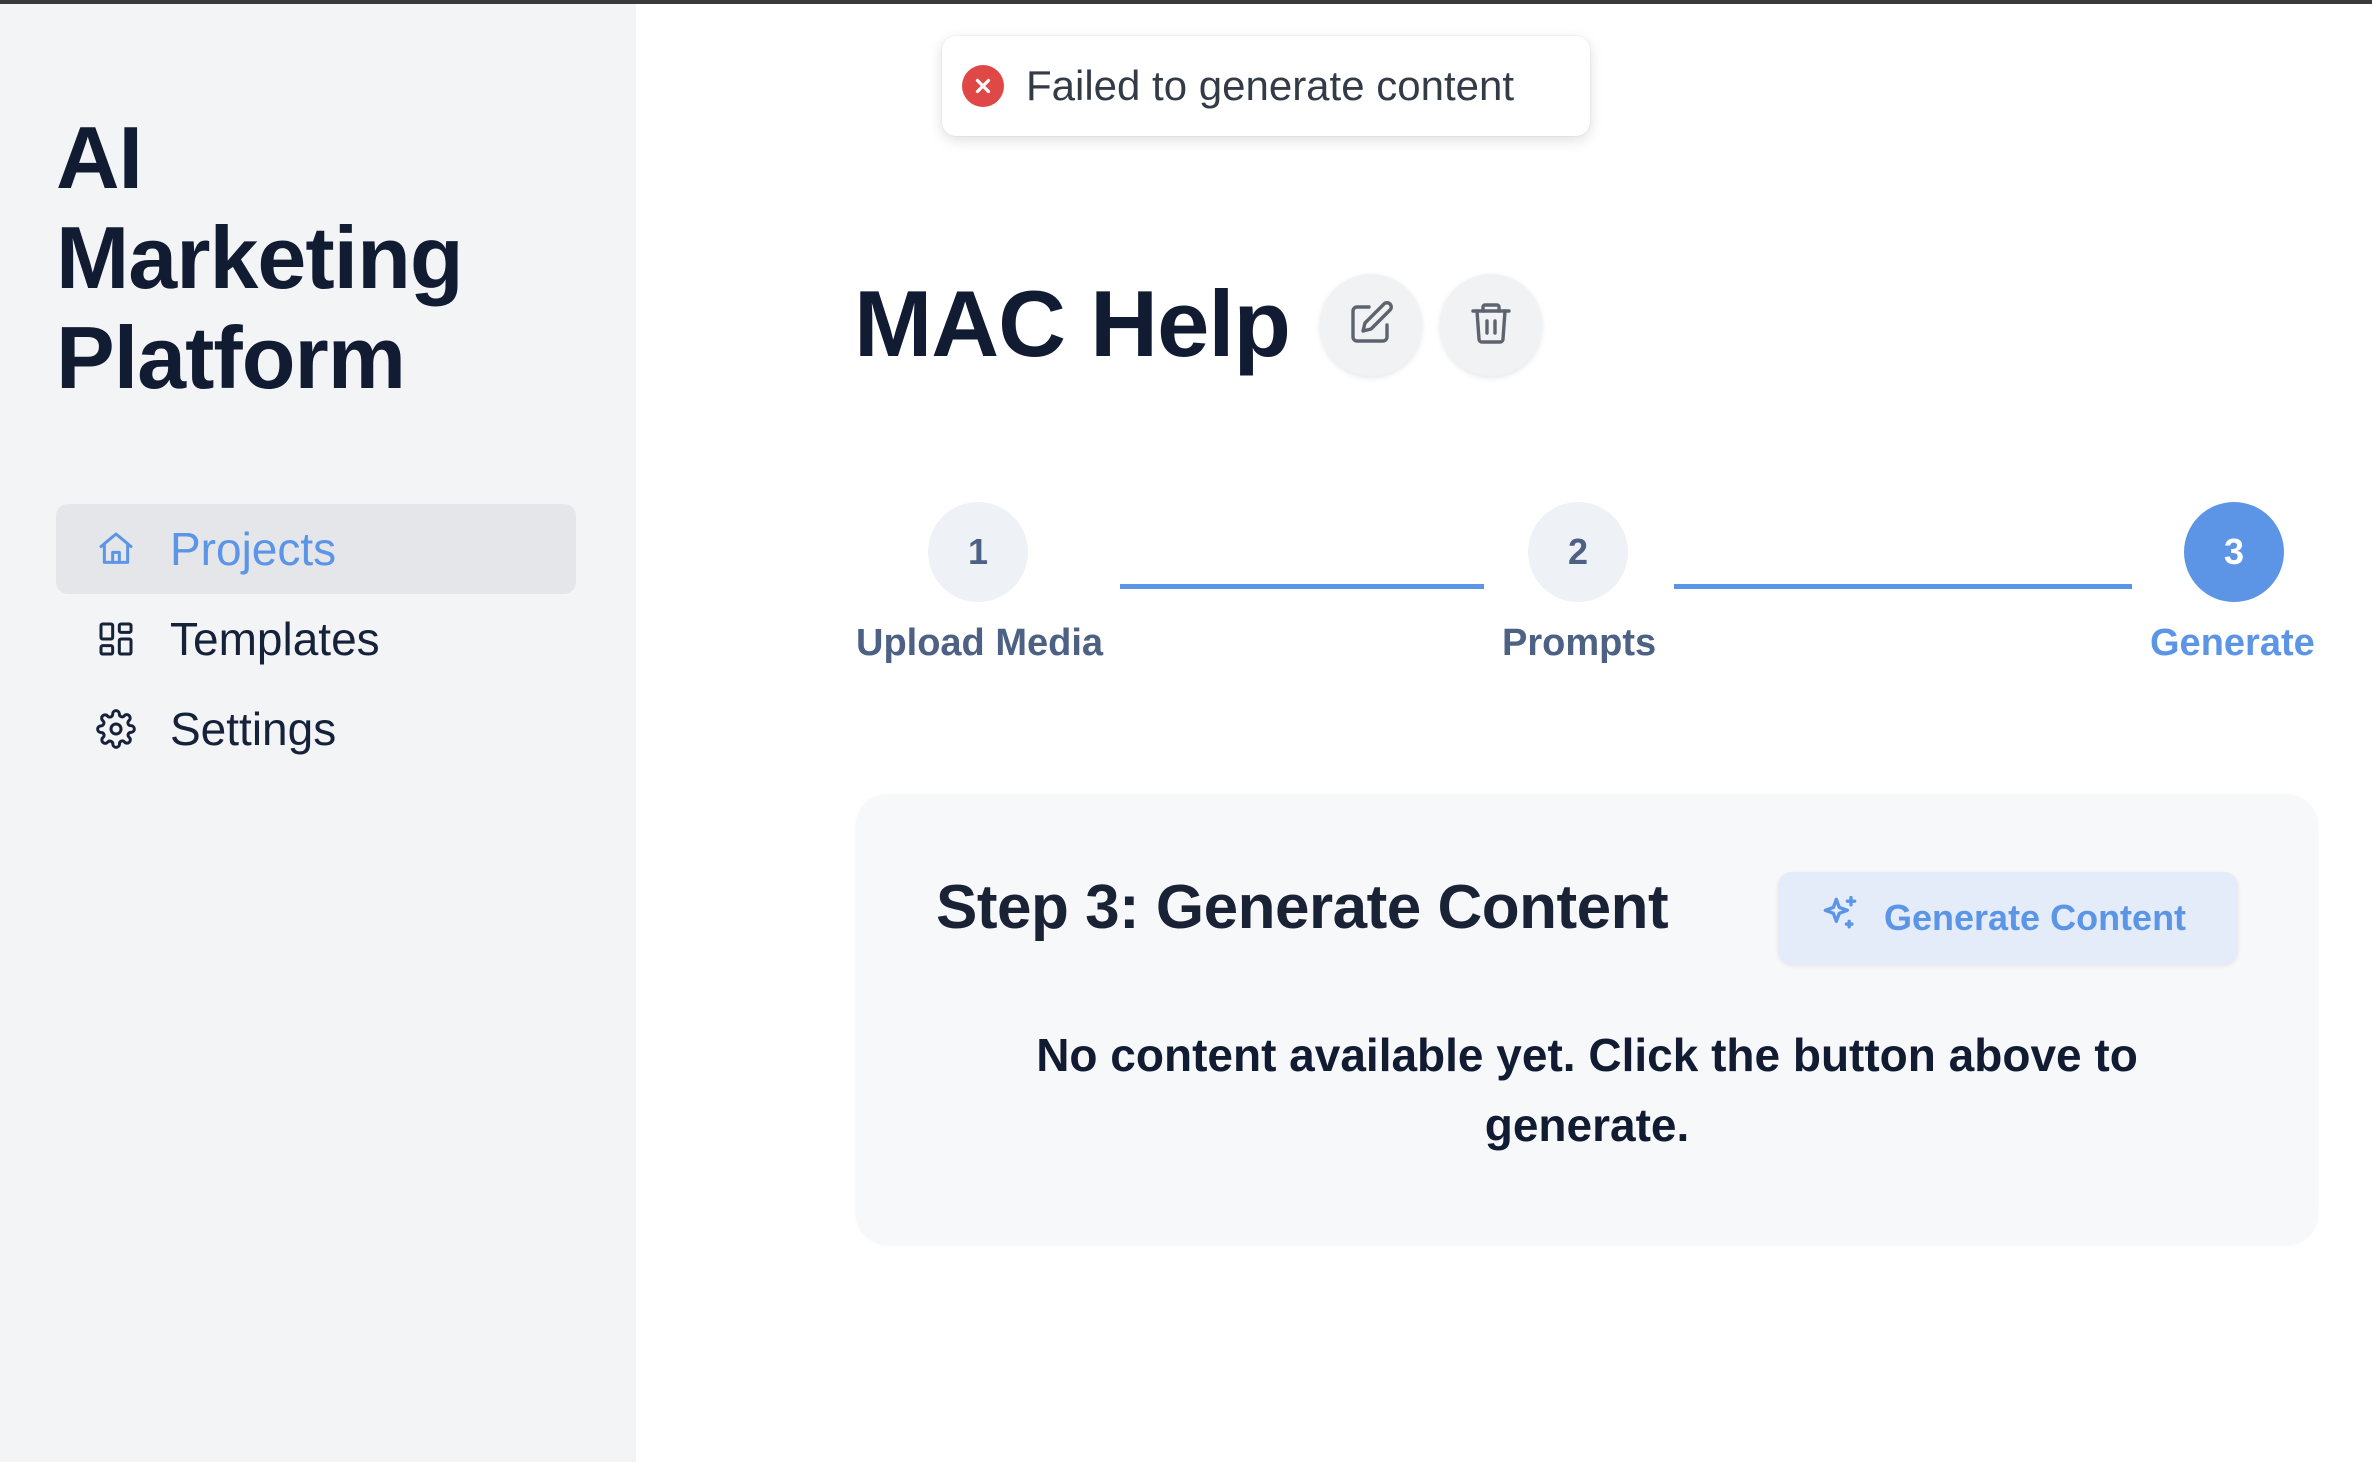  What do you see at coordinates (116, 549) in the screenshot?
I see `home-icon` at bounding box center [116, 549].